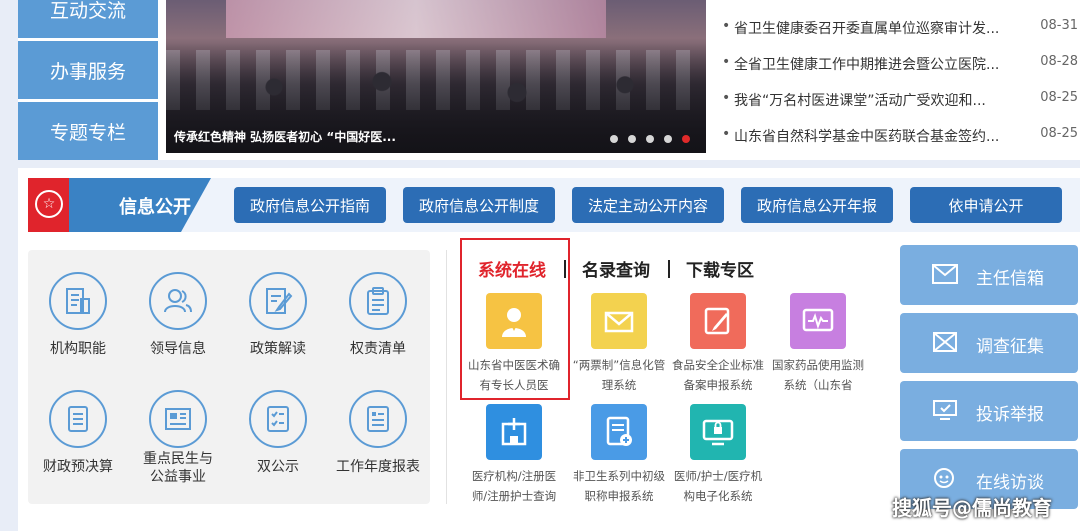 The width and height of the screenshot is (1080, 531). I want to click on complaint-icon, so click(945, 412).